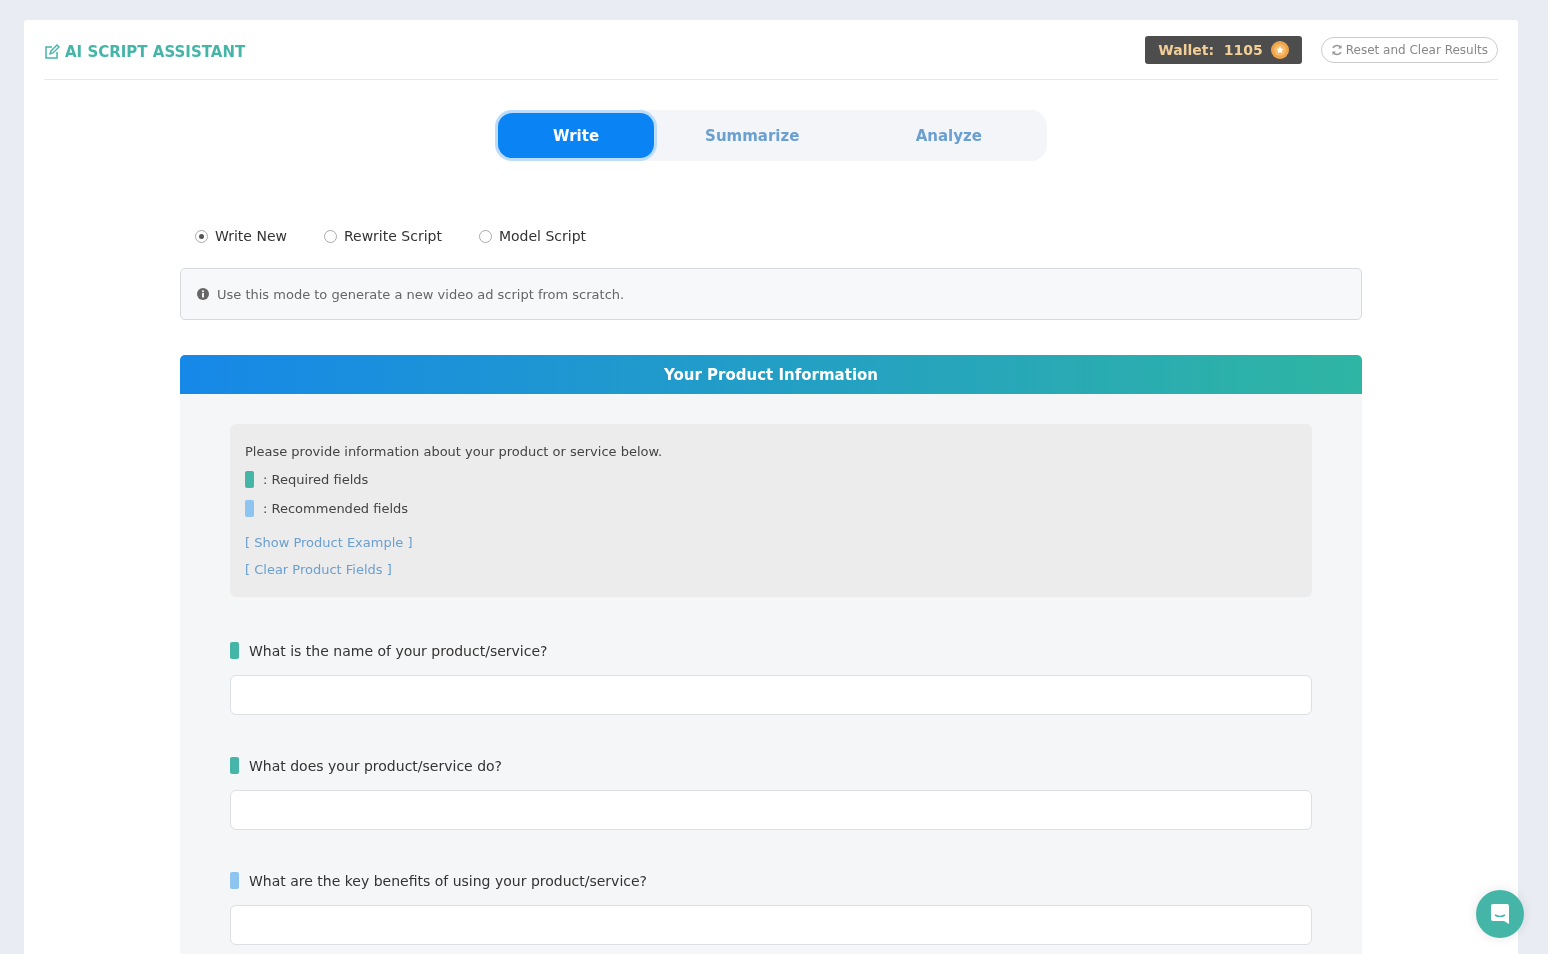 The width and height of the screenshot is (1548, 954). What do you see at coordinates (948, 135) in the screenshot?
I see `tab: Analyze` at bounding box center [948, 135].